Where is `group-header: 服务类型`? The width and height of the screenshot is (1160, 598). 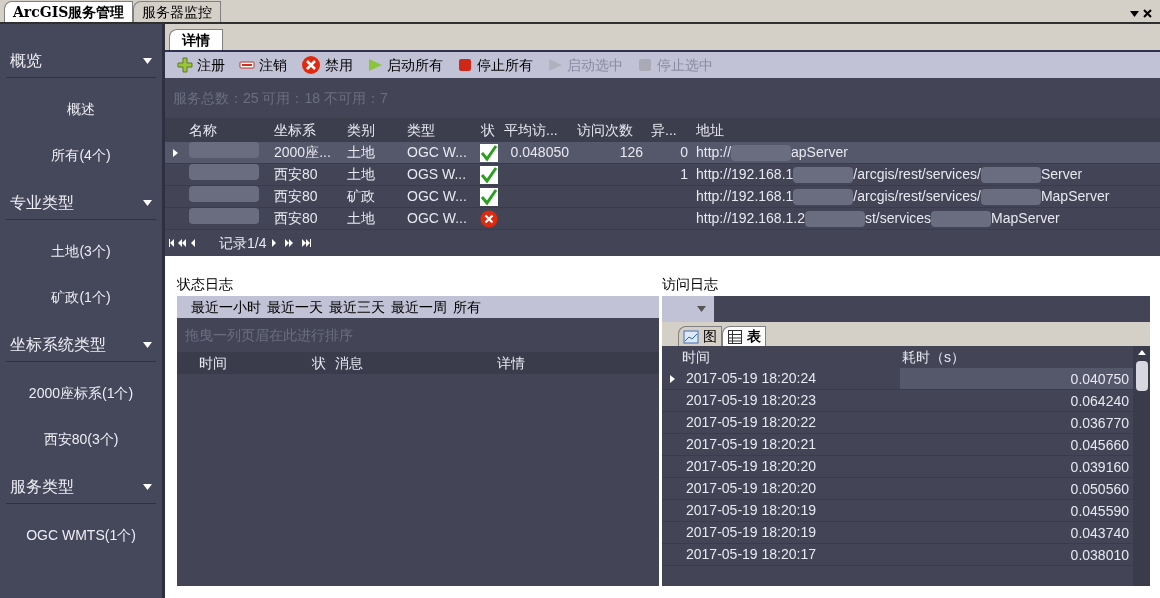
group-header: 服务类型 is located at coordinates (81, 487).